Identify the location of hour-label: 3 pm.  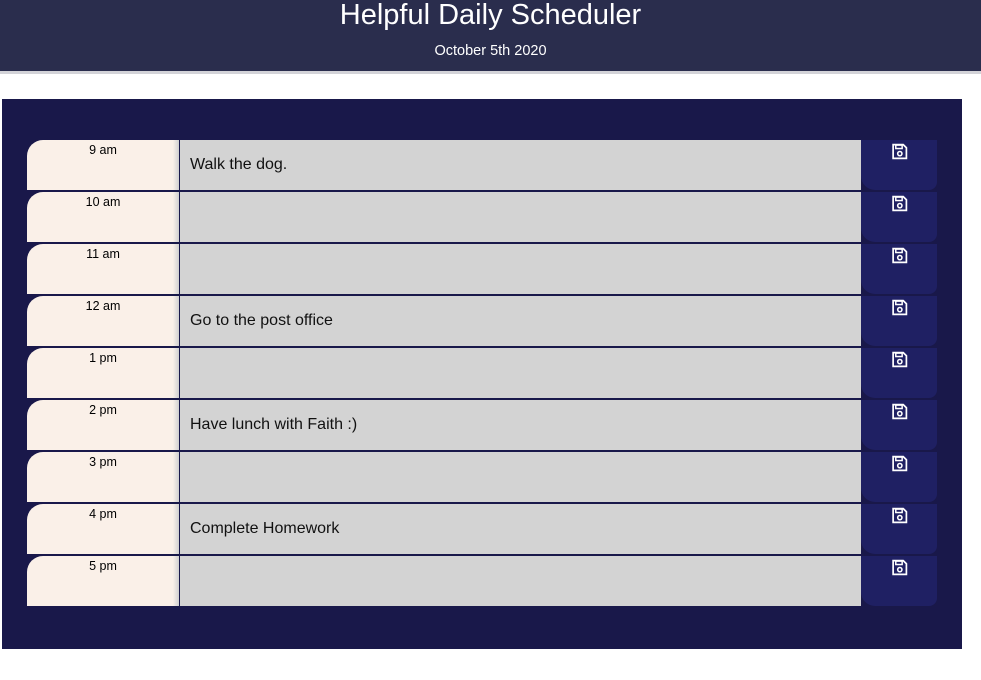
(103, 477).